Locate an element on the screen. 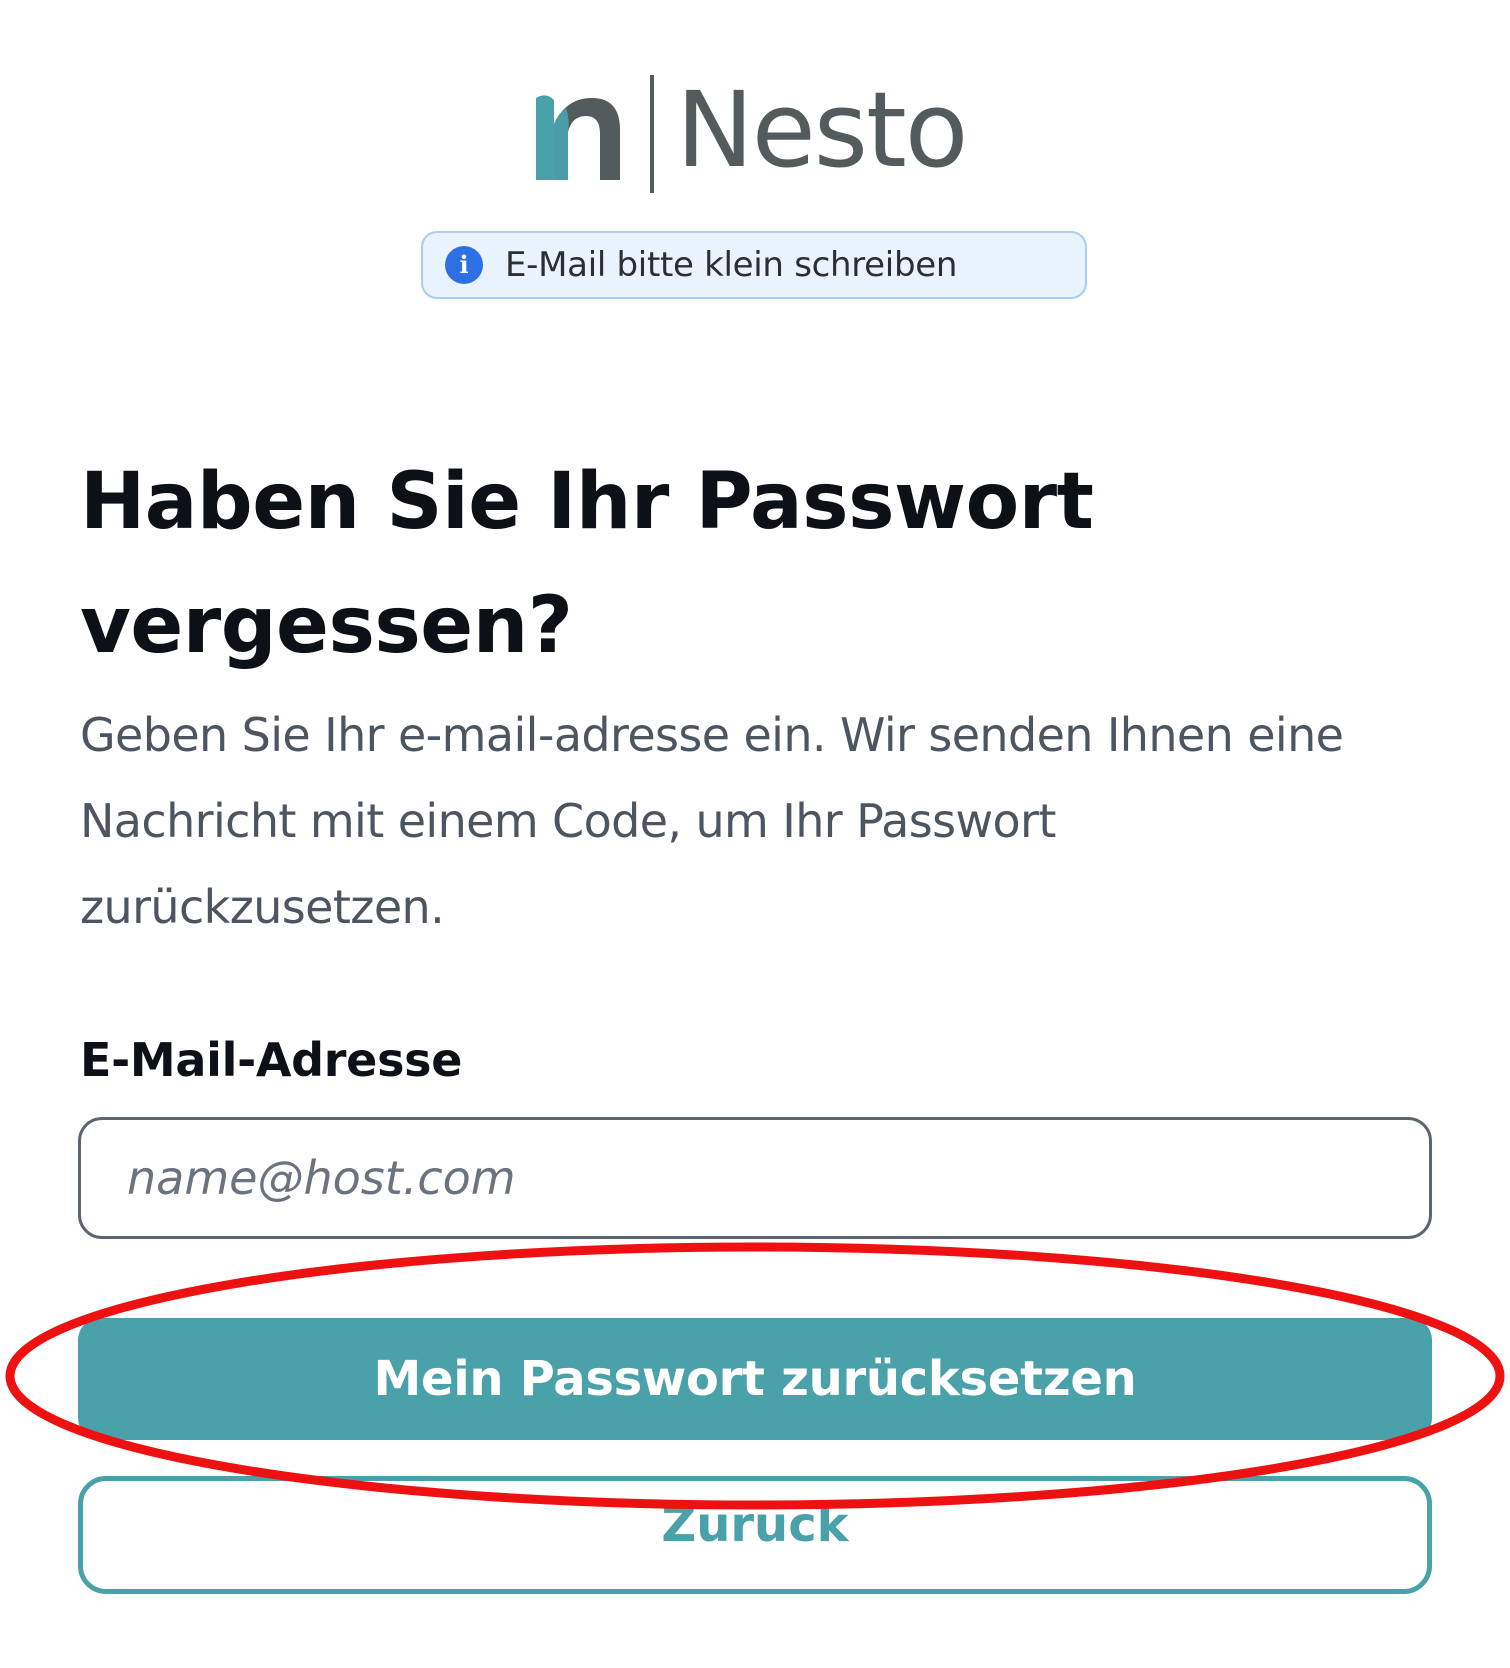 This screenshot has width=1510, height=1668. back-button: Zurück is located at coordinates (755, 1535).